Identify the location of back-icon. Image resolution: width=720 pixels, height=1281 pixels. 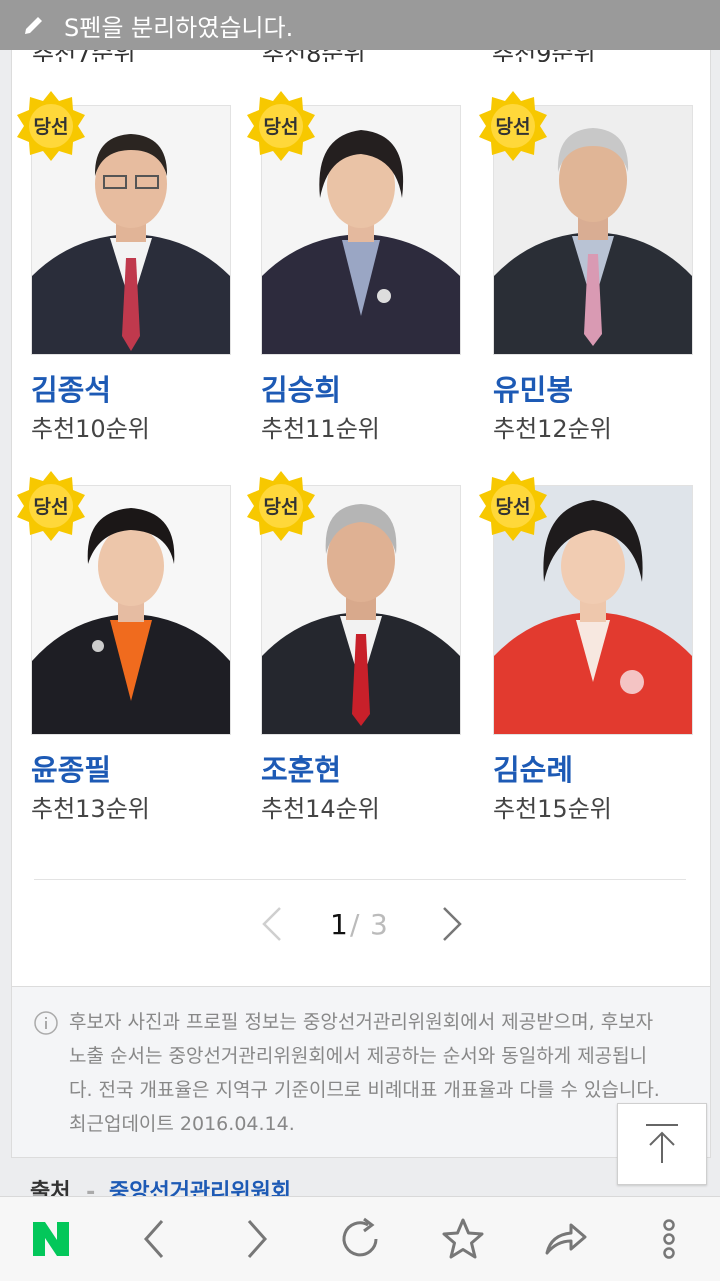
(153, 1239).